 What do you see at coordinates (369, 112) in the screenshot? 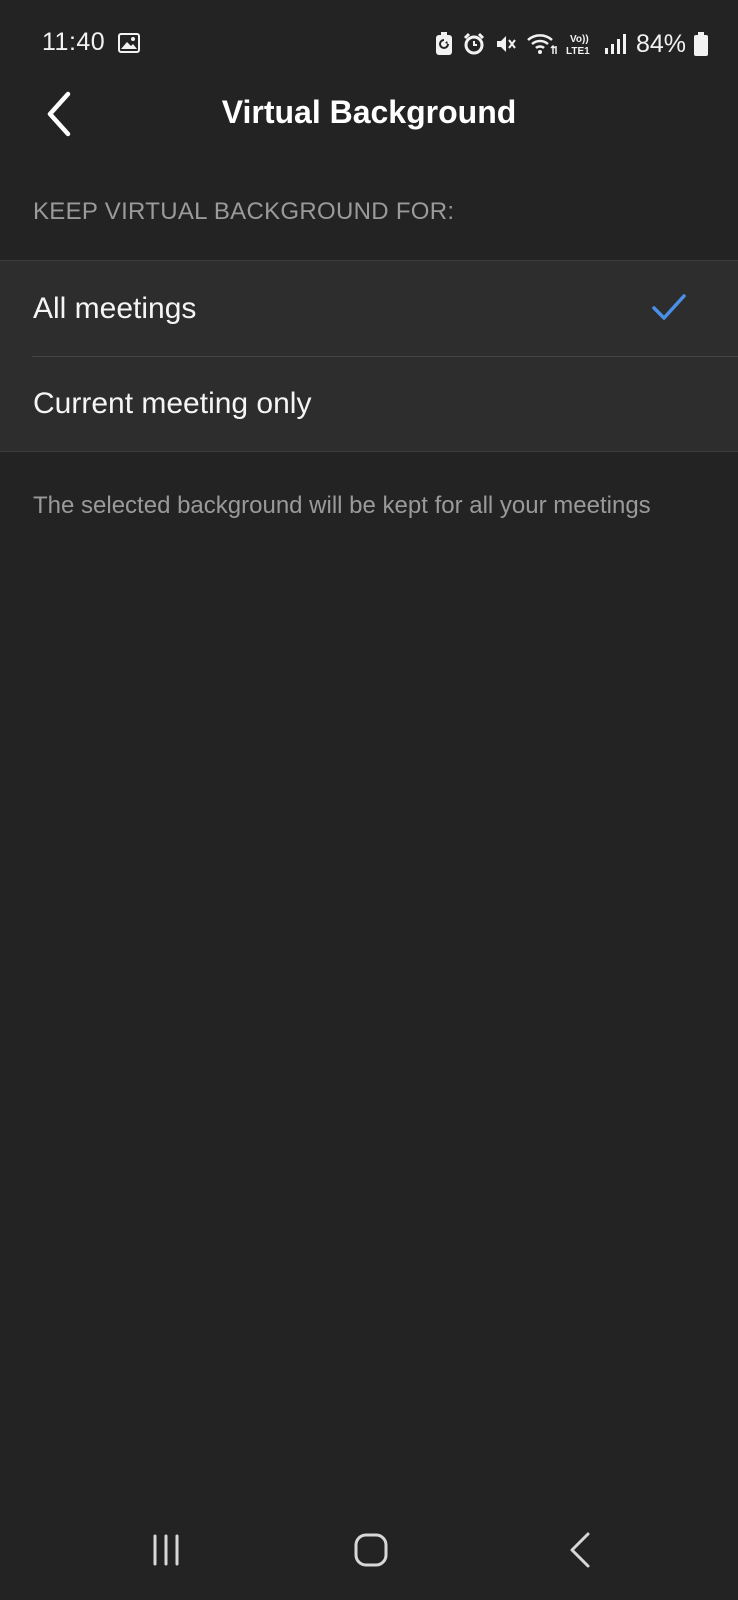
I see `page-title: Virtual Background` at bounding box center [369, 112].